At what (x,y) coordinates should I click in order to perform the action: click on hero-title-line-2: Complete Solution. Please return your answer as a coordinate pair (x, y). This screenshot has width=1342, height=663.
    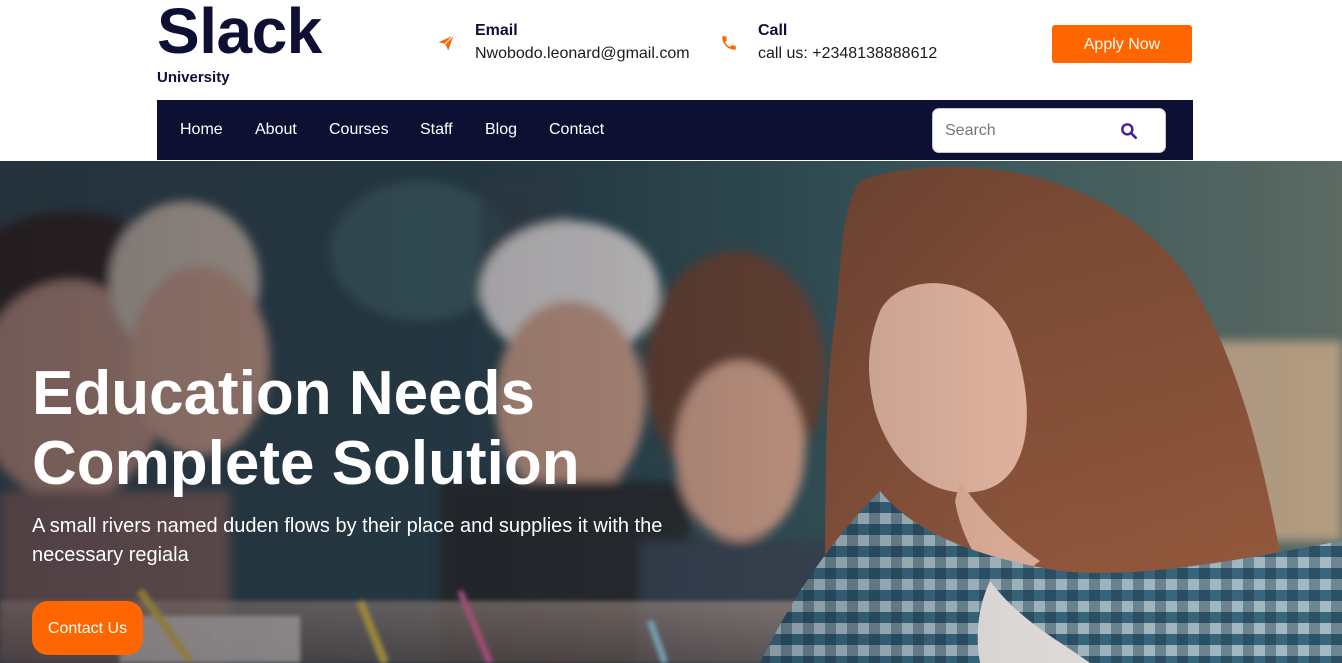
    Looking at the image, I should click on (306, 463).